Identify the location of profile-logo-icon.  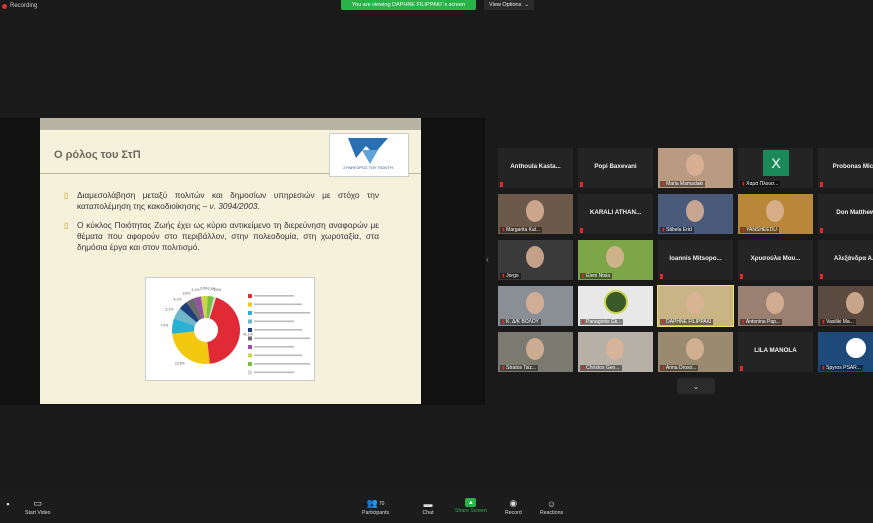
(856, 348).